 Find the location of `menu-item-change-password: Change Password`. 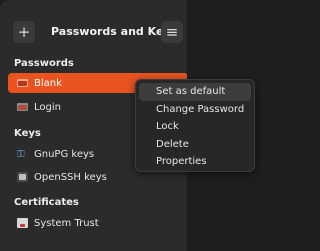

menu-item-change-password: Change Password is located at coordinates (195, 110).